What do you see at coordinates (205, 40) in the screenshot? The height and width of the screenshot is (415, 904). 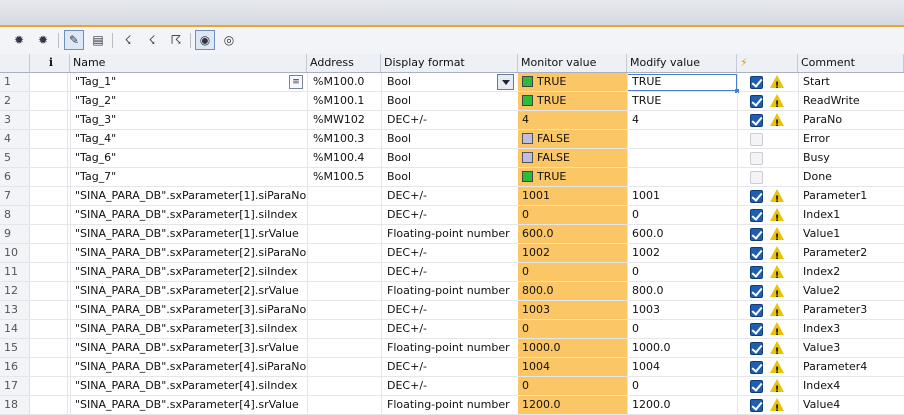 I see `monitor-all-icon: ◉` at bounding box center [205, 40].